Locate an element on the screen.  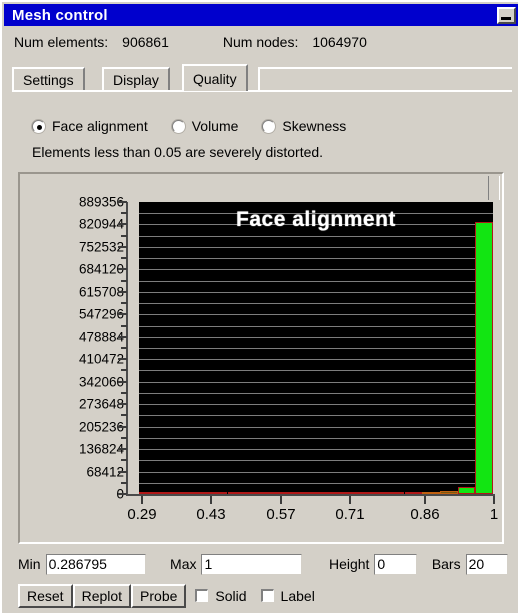
radio-skewness-label: Skewness is located at coordinates (314, 126).